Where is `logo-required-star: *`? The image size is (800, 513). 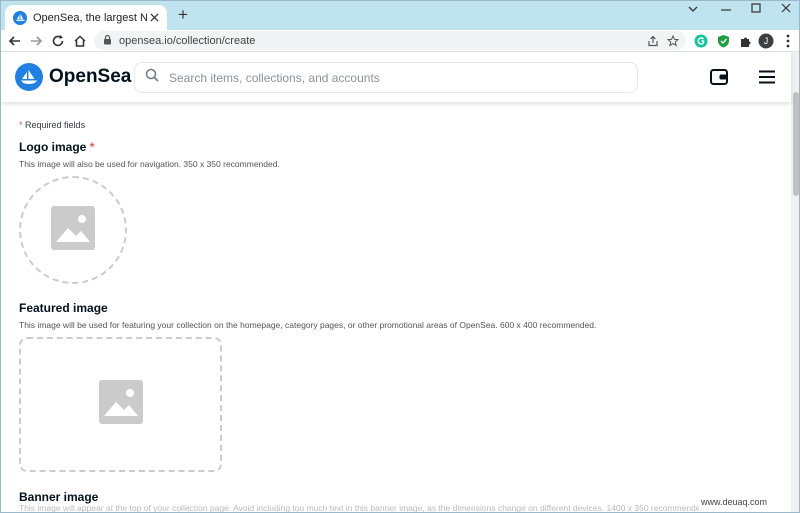
logo-required-star: * is located at coordinates (92, 147).